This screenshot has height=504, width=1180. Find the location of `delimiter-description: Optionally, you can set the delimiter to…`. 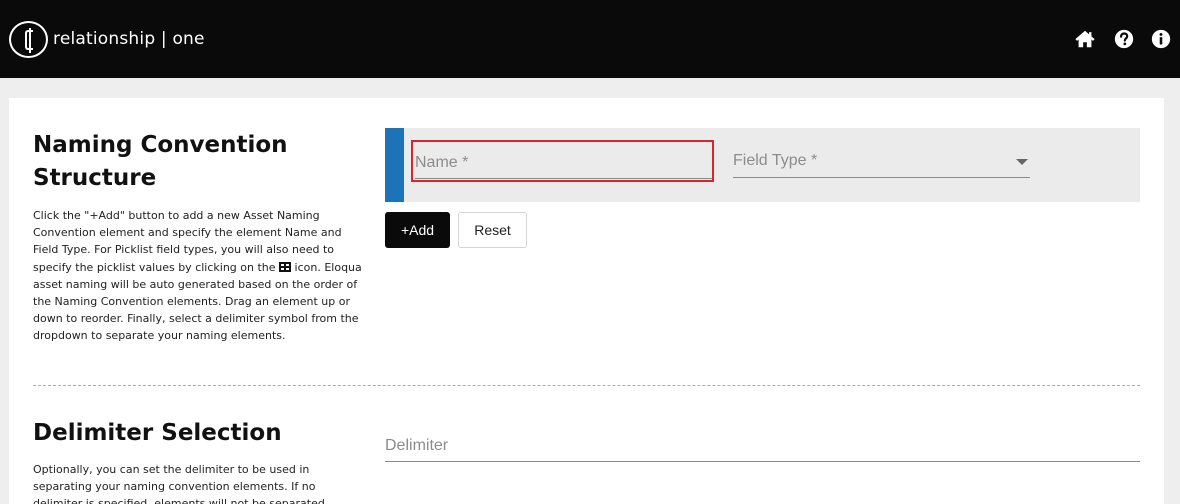

delimiter-description: Optionally, you can set the delimiter to… is located at coordinates (181, 483).